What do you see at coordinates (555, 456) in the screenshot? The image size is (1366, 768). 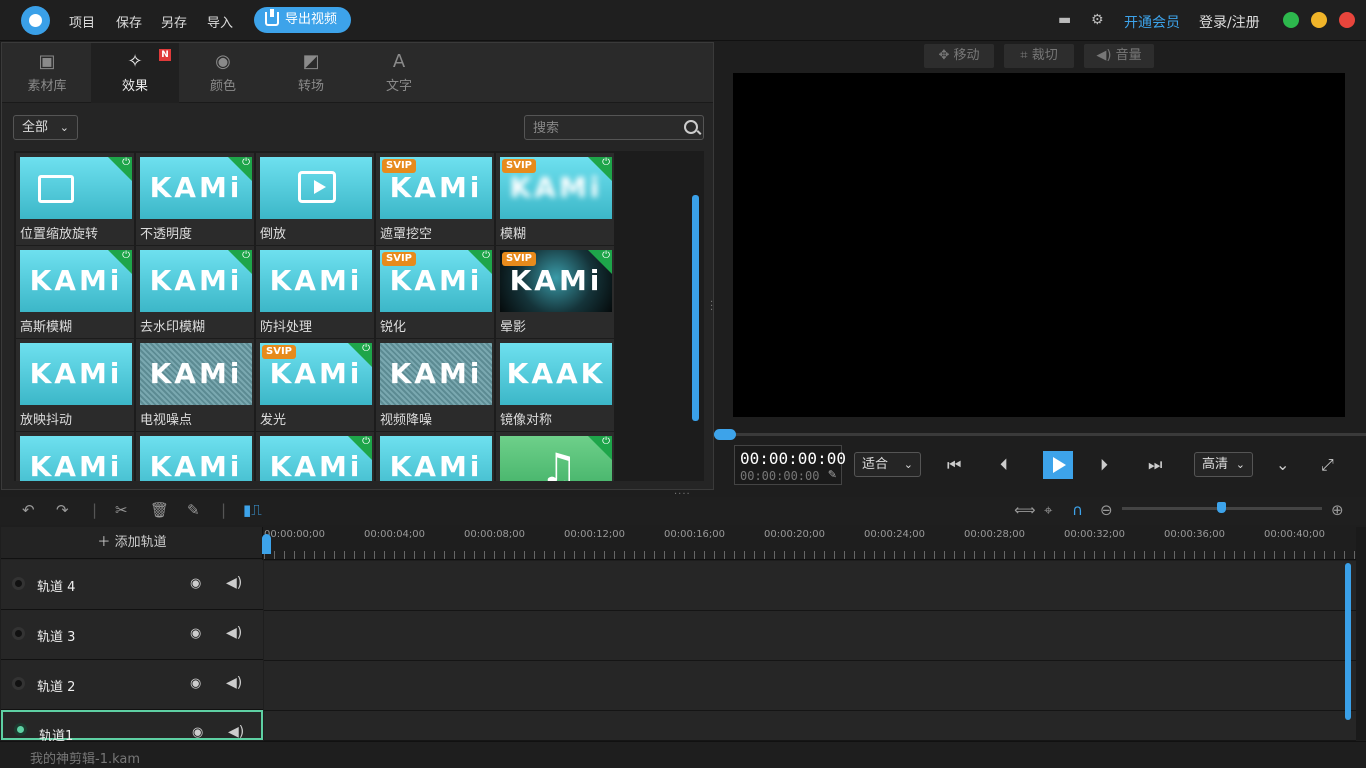 I see `effect-card: ♫ ⏻` at bounding box center [555, 456].